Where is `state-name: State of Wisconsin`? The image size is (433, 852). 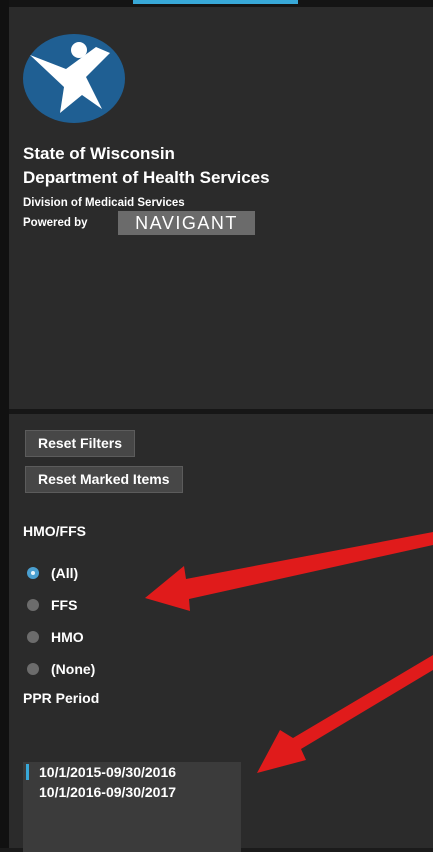
state-name: State of Wisconsin is located at coordinates (99, 153).